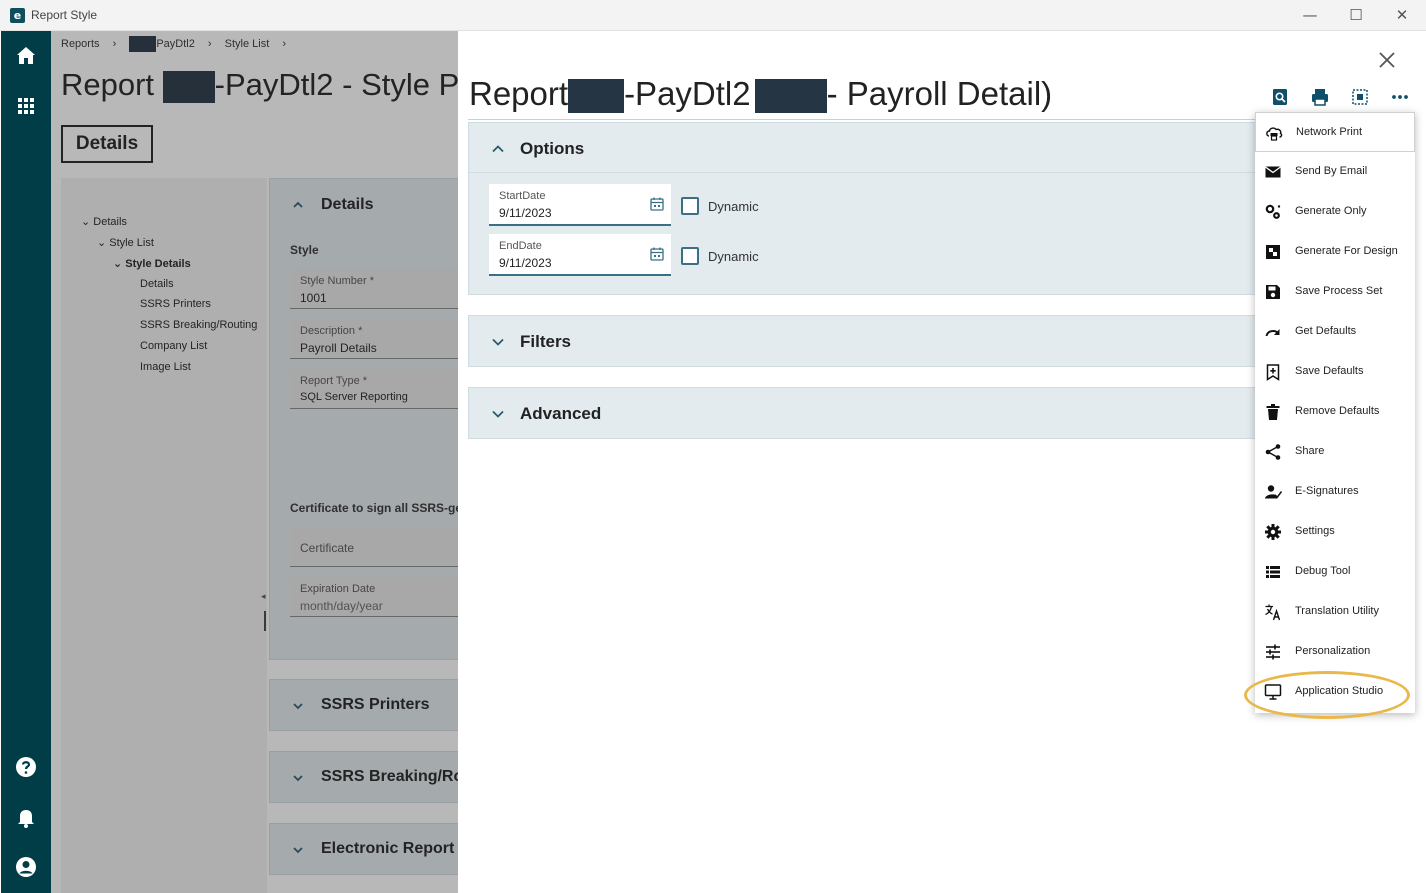  What do you see at coordinates (498, 149) in the screenshot?
I see `chevron-up-icon` at bounding box center [498, 149].